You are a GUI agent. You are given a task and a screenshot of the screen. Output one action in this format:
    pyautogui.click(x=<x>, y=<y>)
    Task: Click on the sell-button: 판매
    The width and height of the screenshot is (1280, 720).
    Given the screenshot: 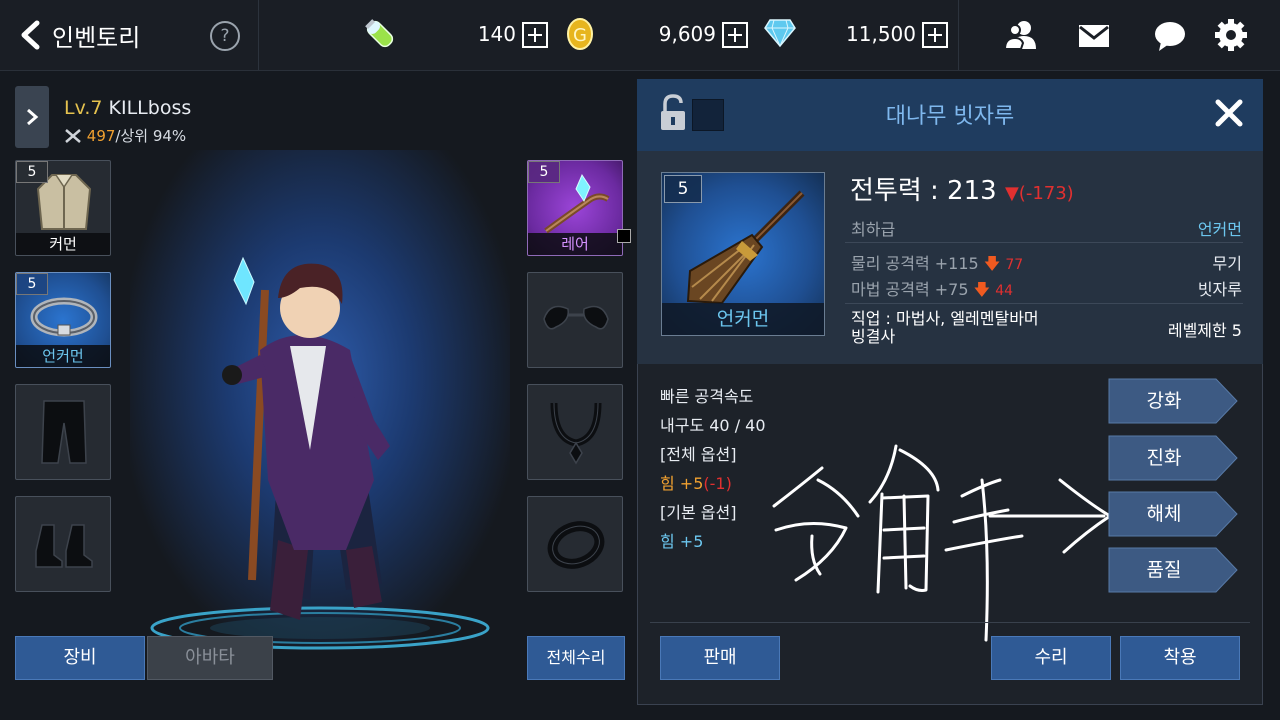 What is the action you would take?
    pyautogui.click(x=720, y=658)
    